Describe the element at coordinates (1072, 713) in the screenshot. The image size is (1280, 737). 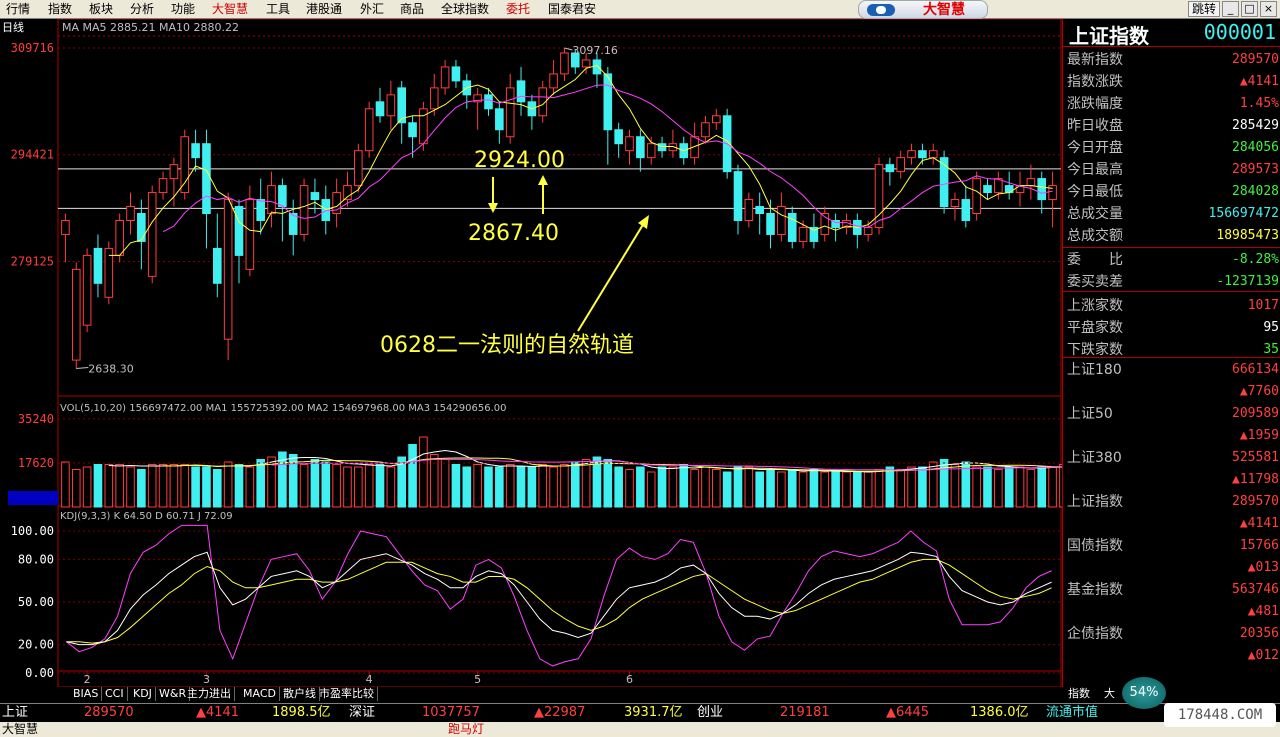
I see `flow-label: 流通市值` at that location.